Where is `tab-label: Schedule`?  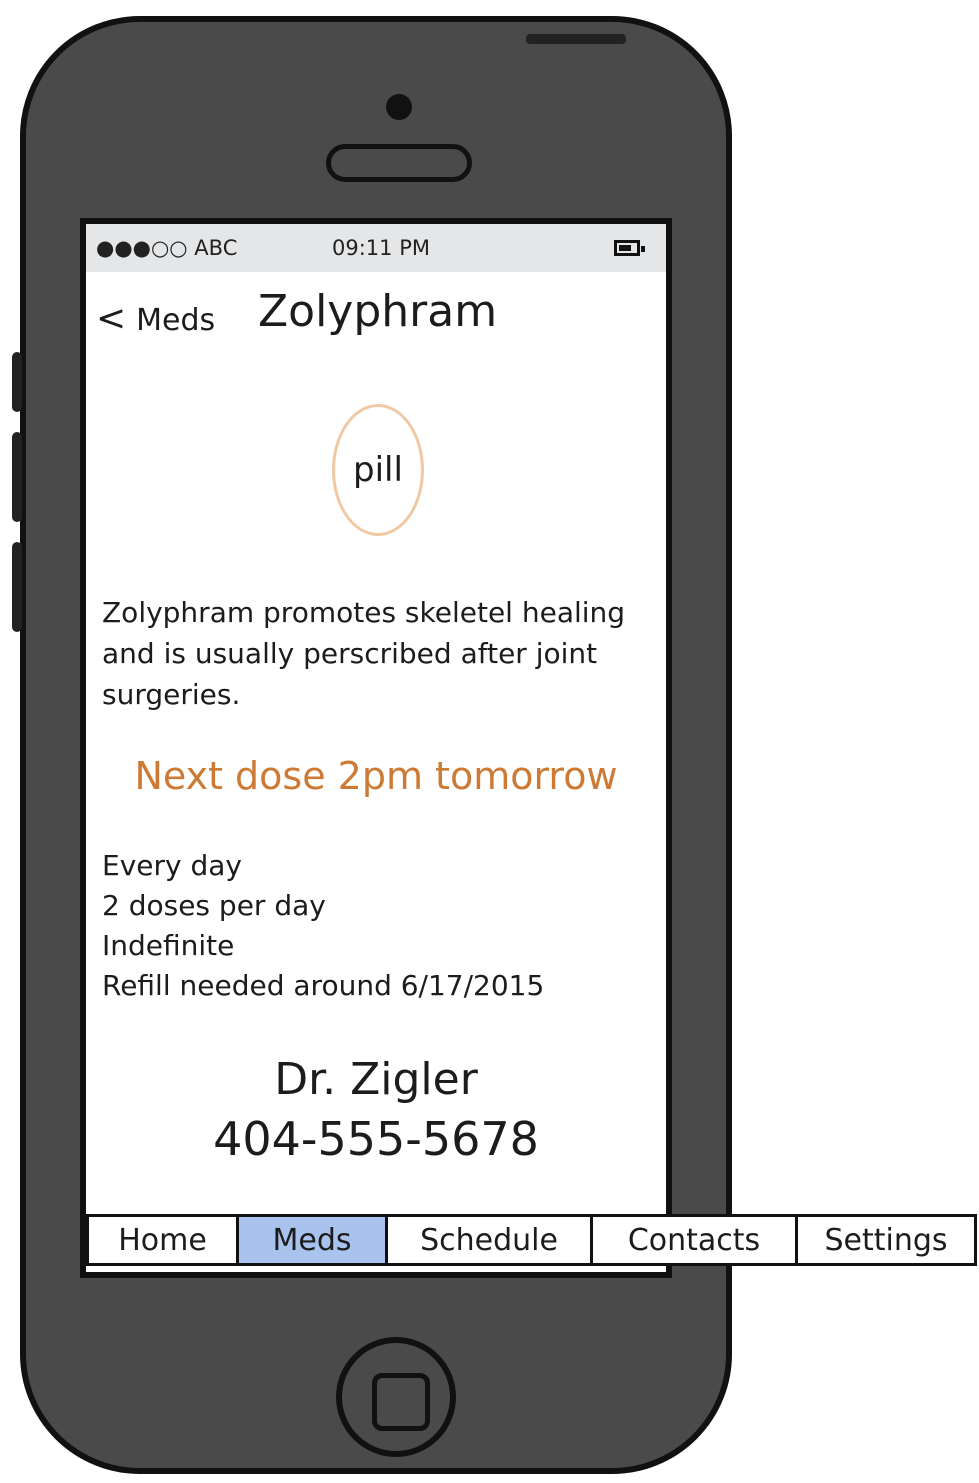 tab-label: Schedule is located at coordinates (489, 1240).